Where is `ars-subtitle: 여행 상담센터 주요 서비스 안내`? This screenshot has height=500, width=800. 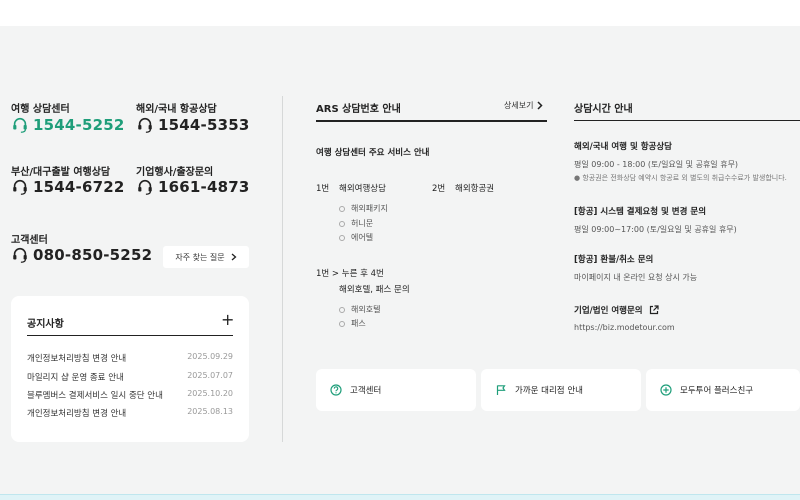
ars-subtitle: 여행 상담센터 주요 서비스 안내 is located at coordinates (373, 153).